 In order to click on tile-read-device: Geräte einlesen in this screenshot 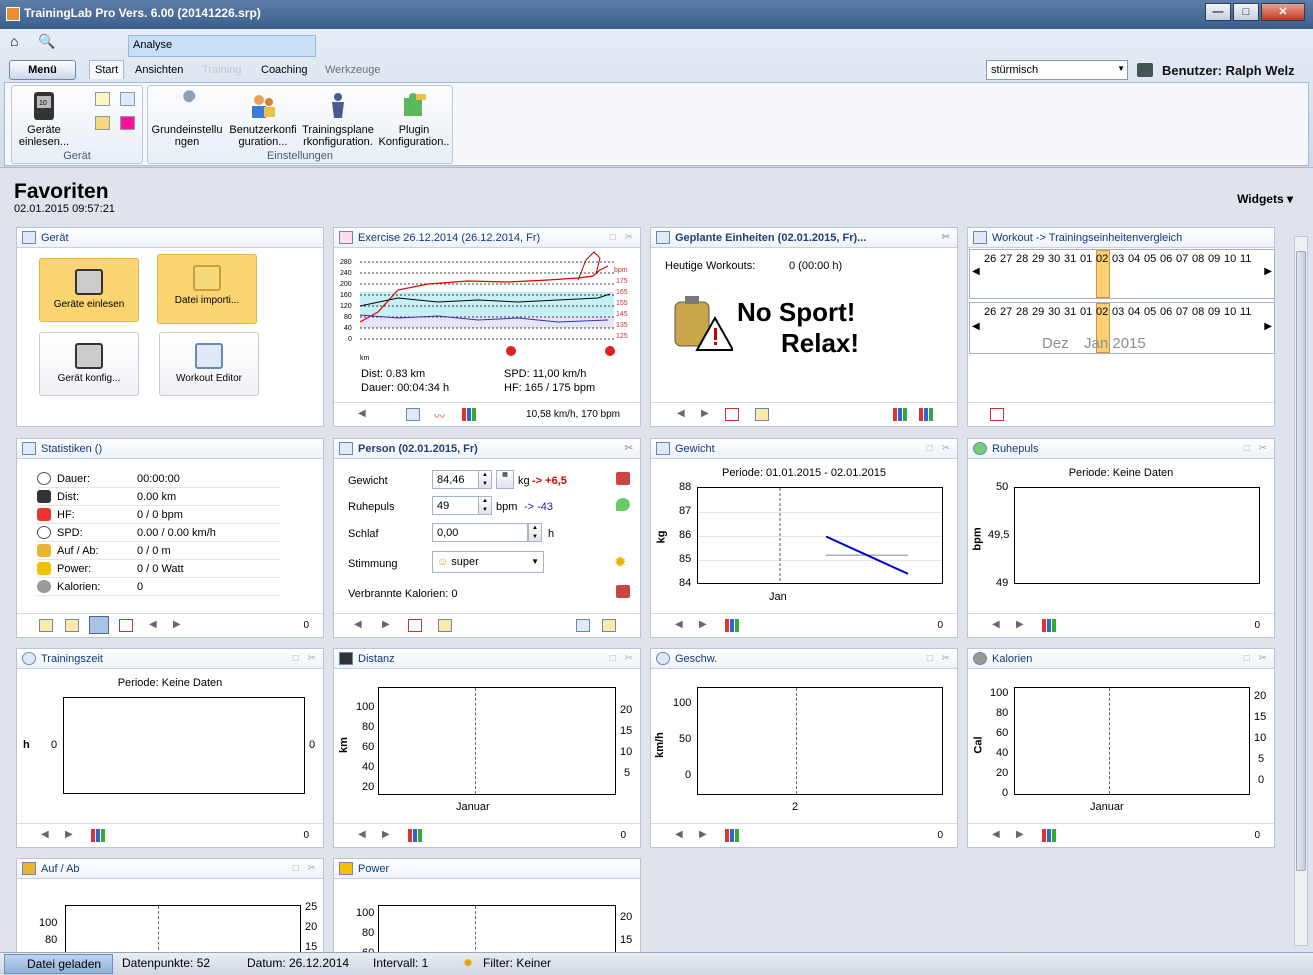, I will do `click(89, 290)`.